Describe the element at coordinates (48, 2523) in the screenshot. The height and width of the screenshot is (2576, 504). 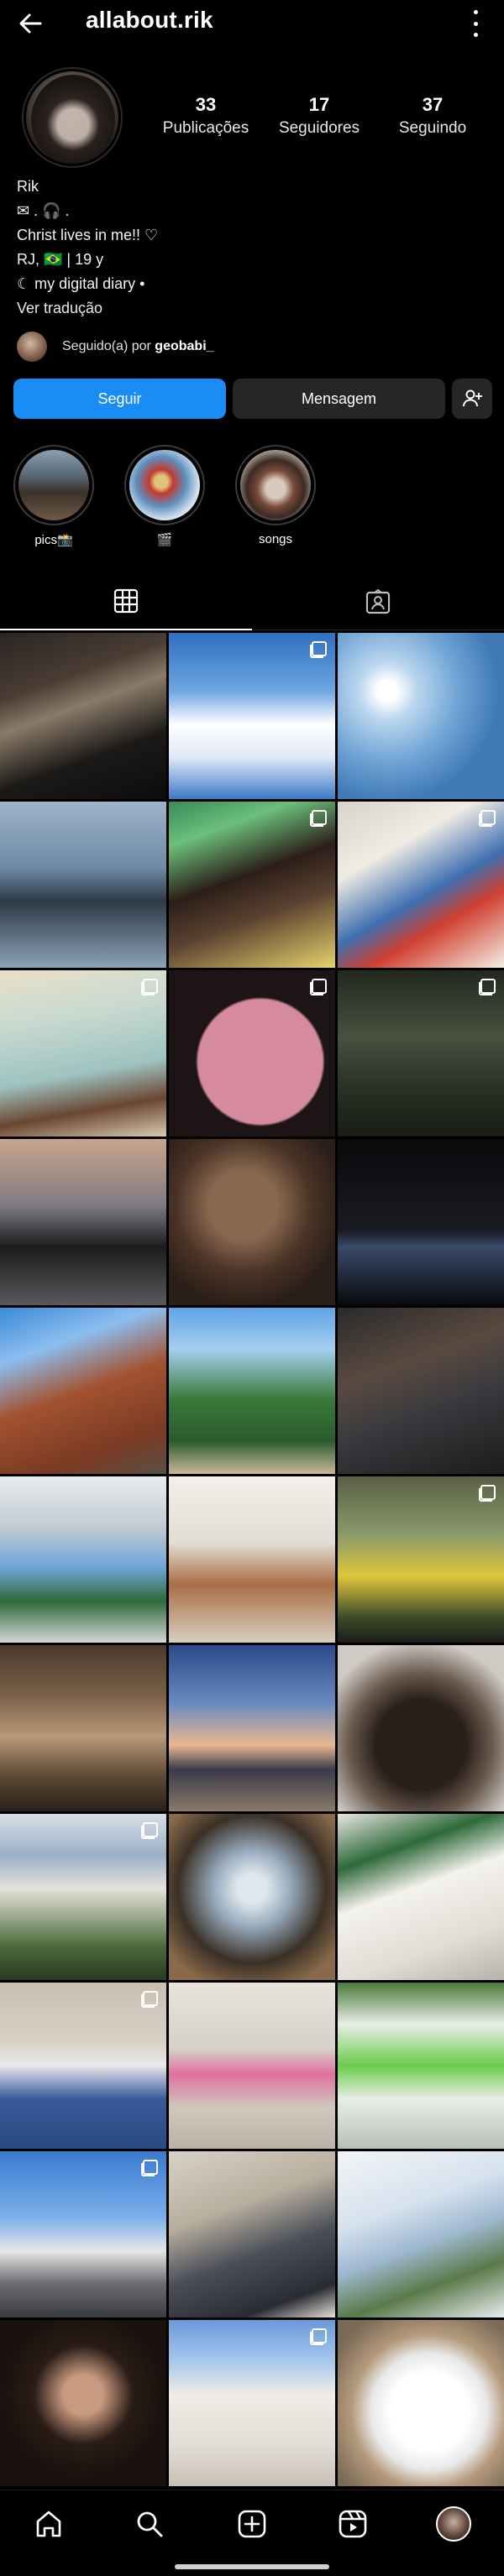
I see `home-icon` at that location.